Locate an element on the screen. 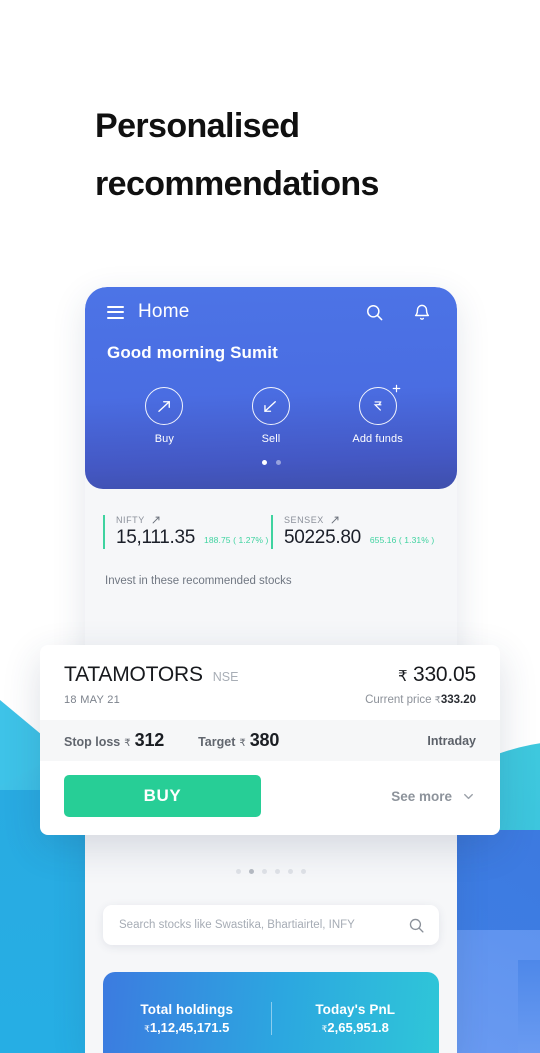 The width and height of the screenshot is (540, 1053). index-name: NIFTY is located at coordinates (130, 520).